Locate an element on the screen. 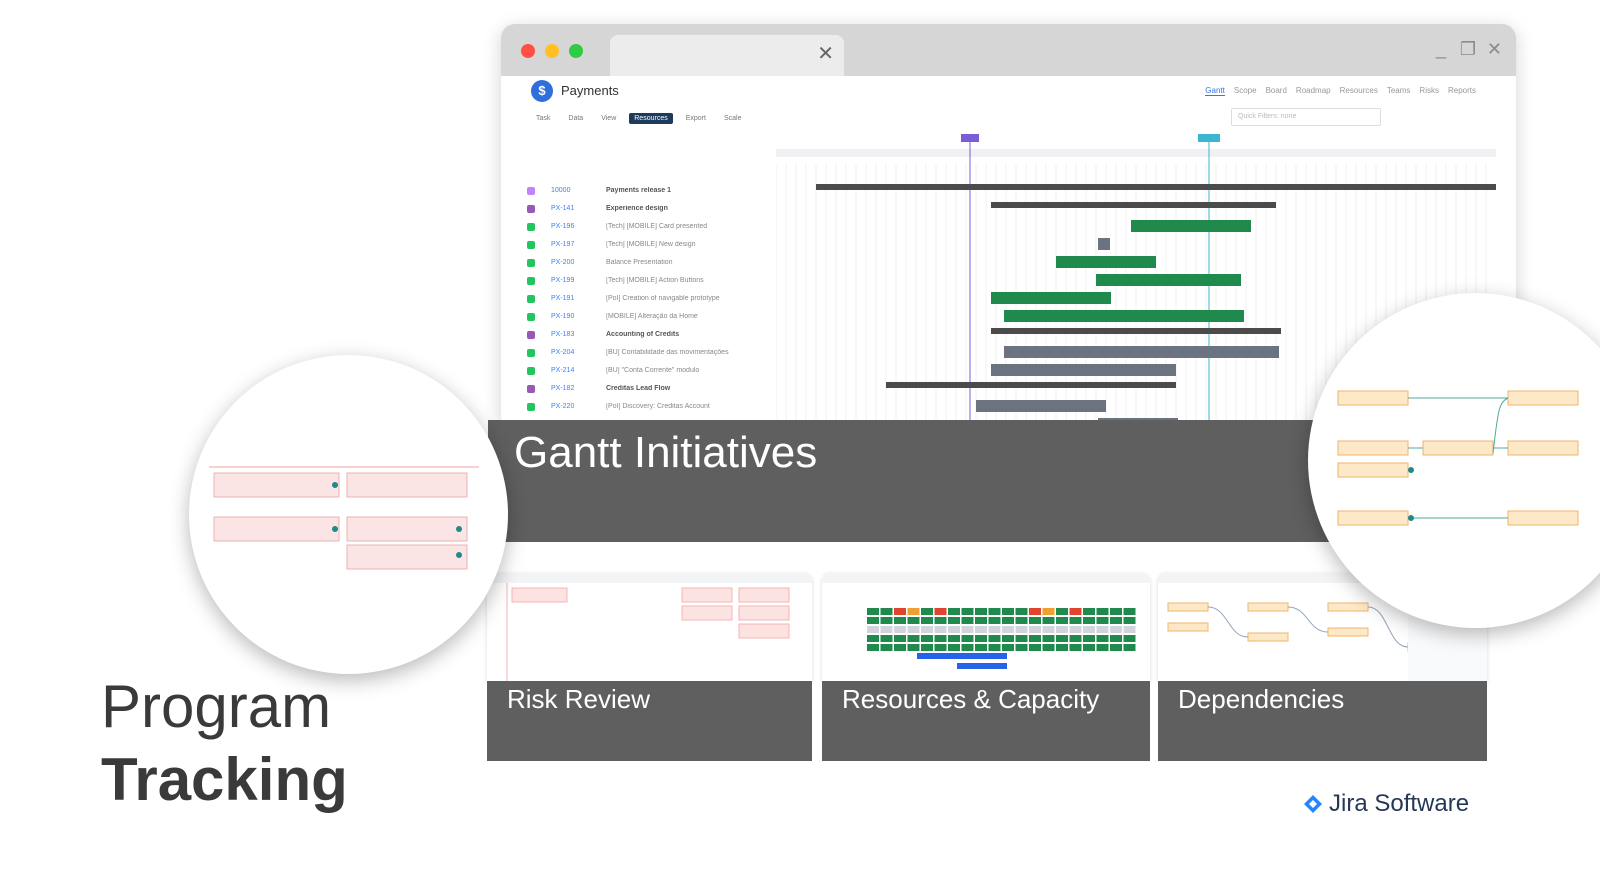 Image resolution: width=1600 pixels, height=895 pixels. issue-key: PX-214 is located at coordinates (562, 370).